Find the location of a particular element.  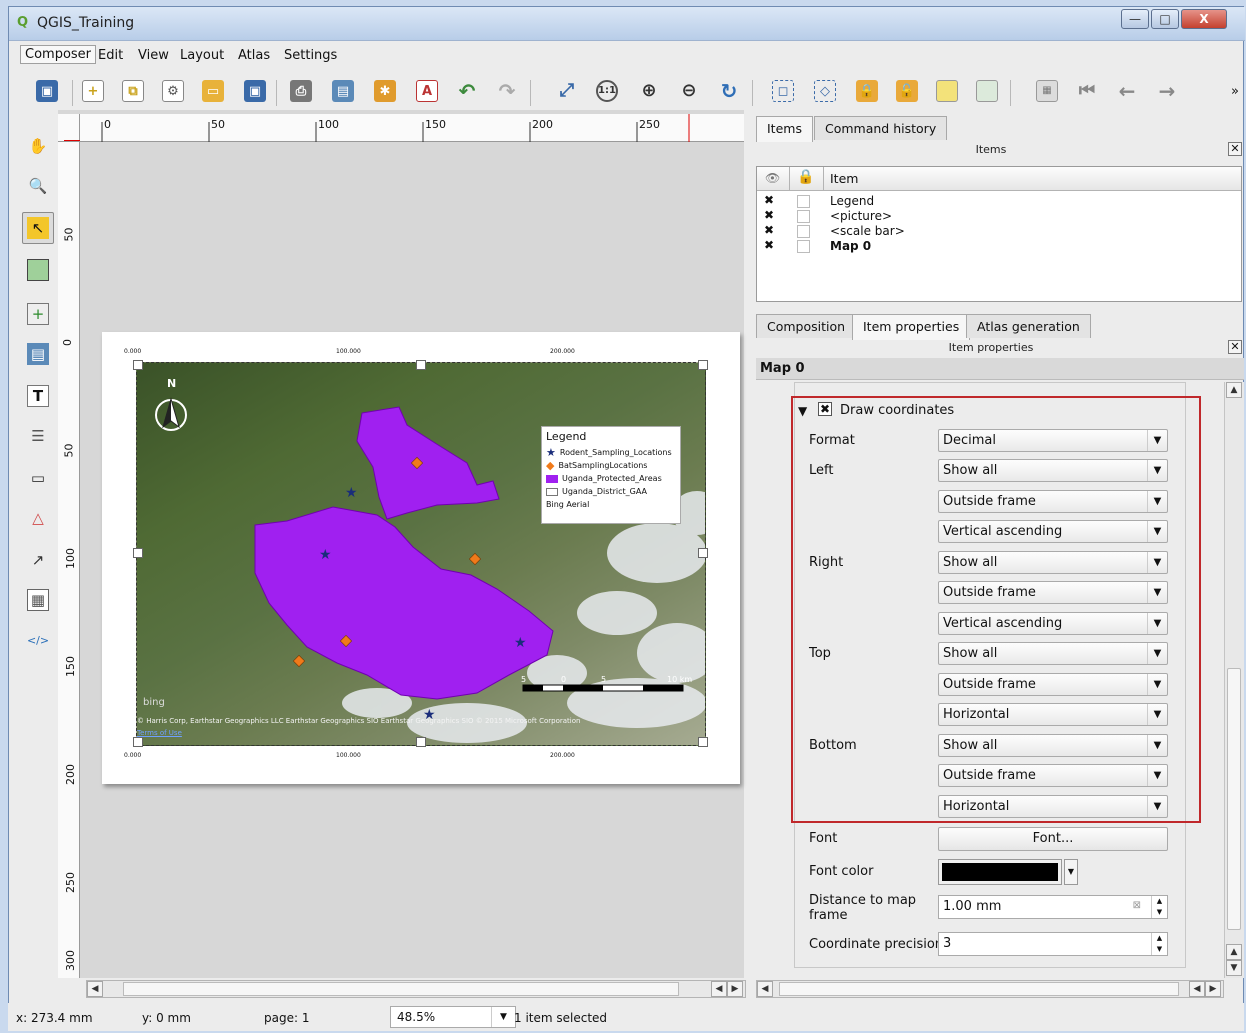

distance-spinbox: 1.00 mm ⊠ ▲ ▼ is located at coordinates (1053, 907).